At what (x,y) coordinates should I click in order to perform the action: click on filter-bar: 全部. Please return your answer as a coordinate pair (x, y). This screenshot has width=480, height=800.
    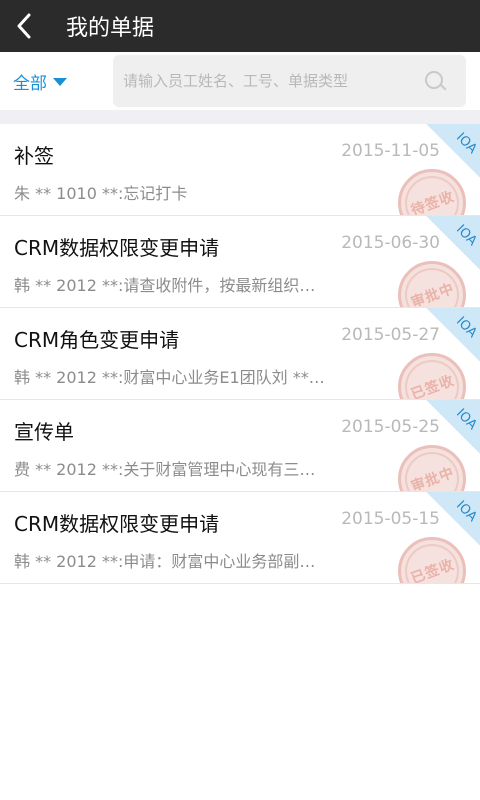
    Looking at the image, I should click on (240, 81).